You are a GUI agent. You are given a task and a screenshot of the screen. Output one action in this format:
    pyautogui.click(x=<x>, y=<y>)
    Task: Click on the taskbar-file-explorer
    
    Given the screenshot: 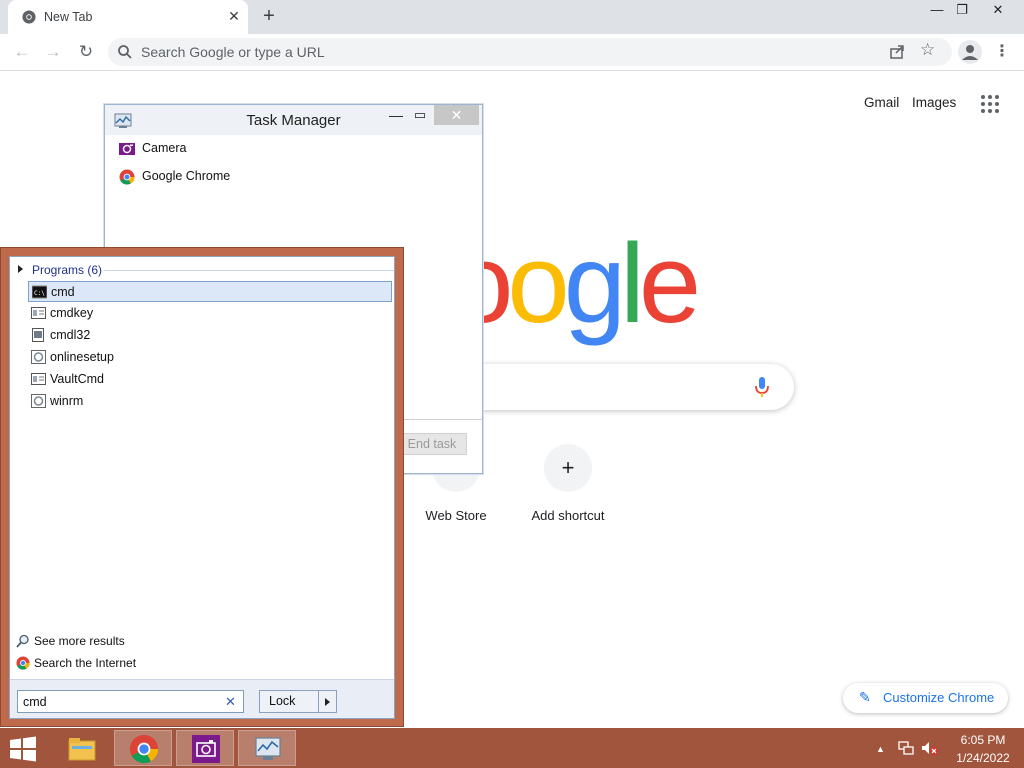 What is the action you would take?
    pyautogui.click(x=81, y=748)
    